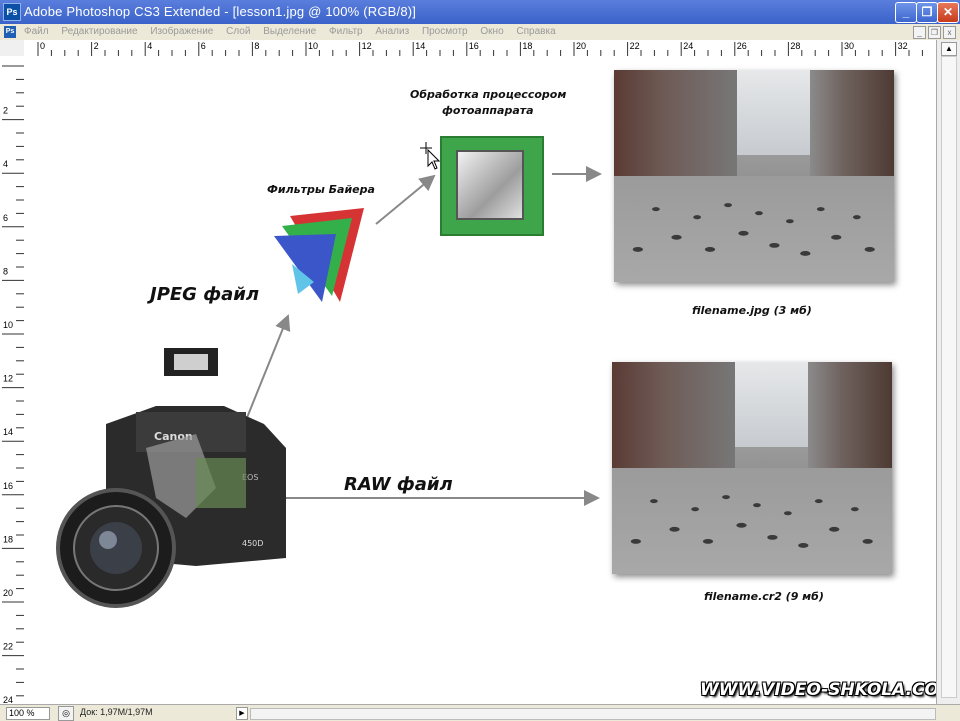 The width and height of the screenshot is (960, 721). What do you see at coordinates (488, 94) in the screenshot?
I see `processor-label-line1: Обработка процессором` at bounding box center [488, 94].